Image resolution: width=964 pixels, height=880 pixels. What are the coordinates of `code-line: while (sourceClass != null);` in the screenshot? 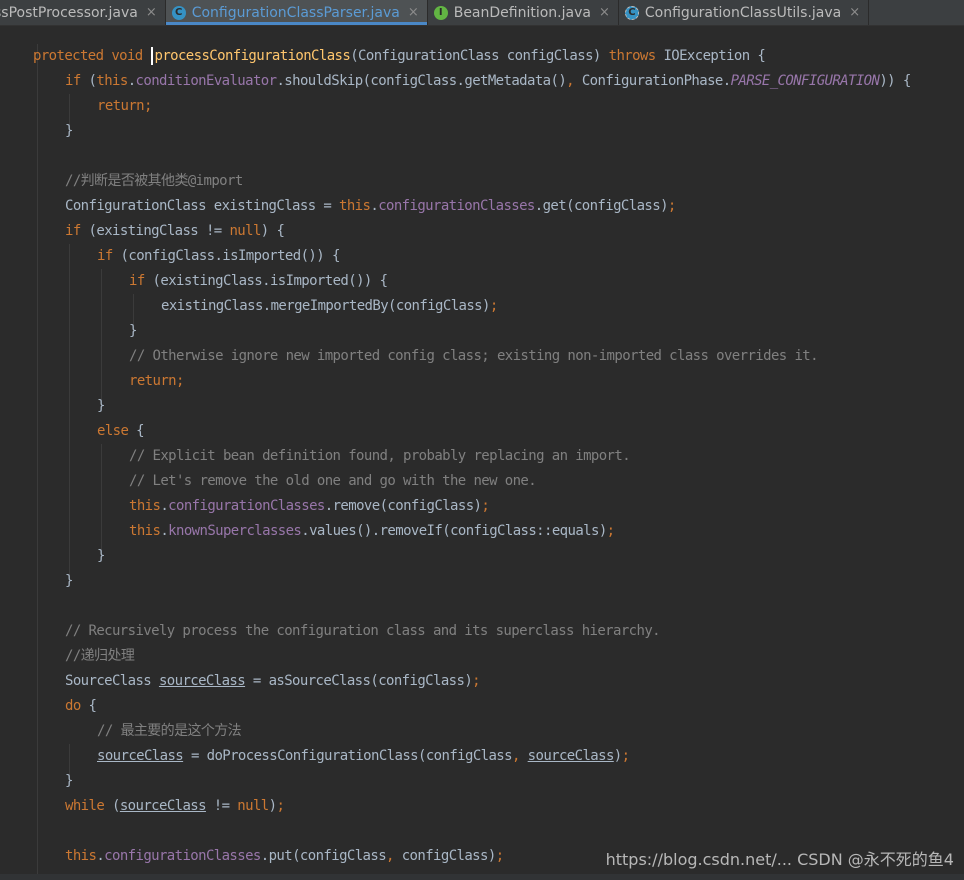 It's located at (175, 806).